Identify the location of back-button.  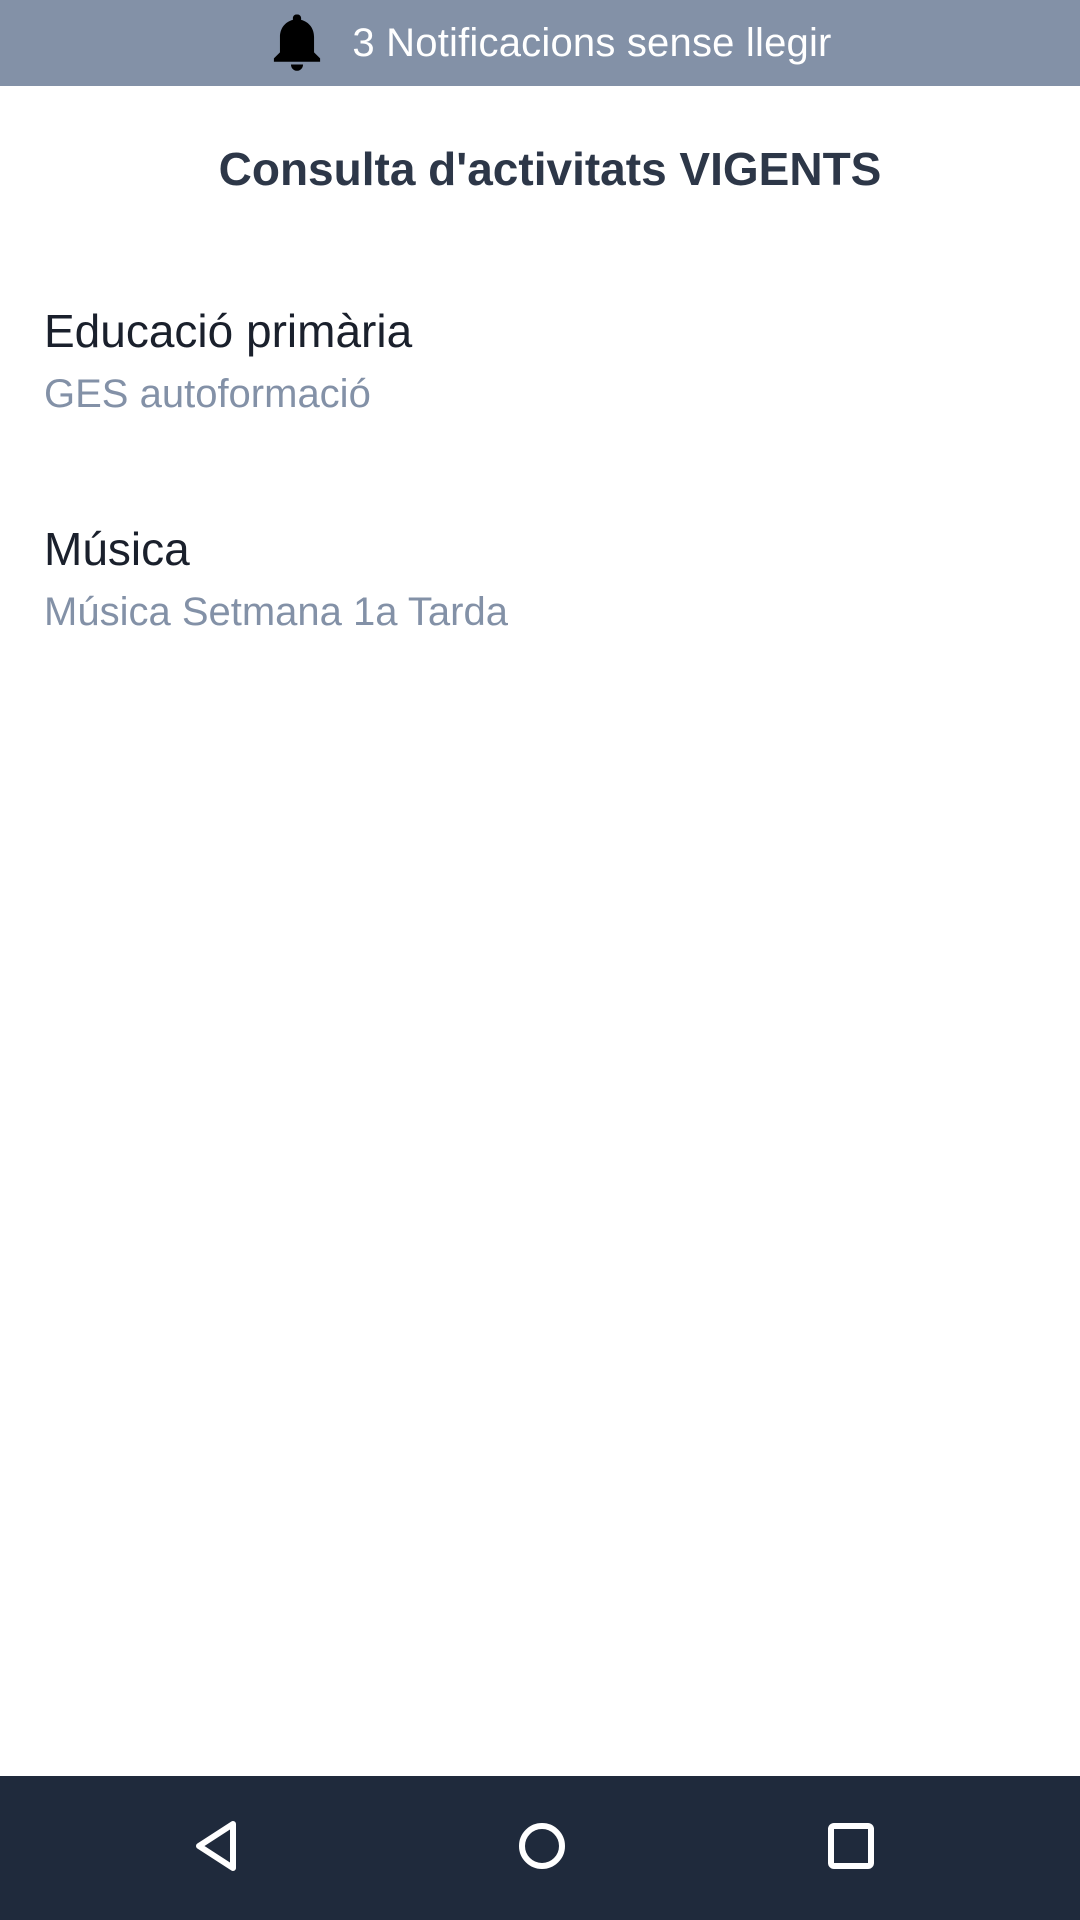
(217, 1848).